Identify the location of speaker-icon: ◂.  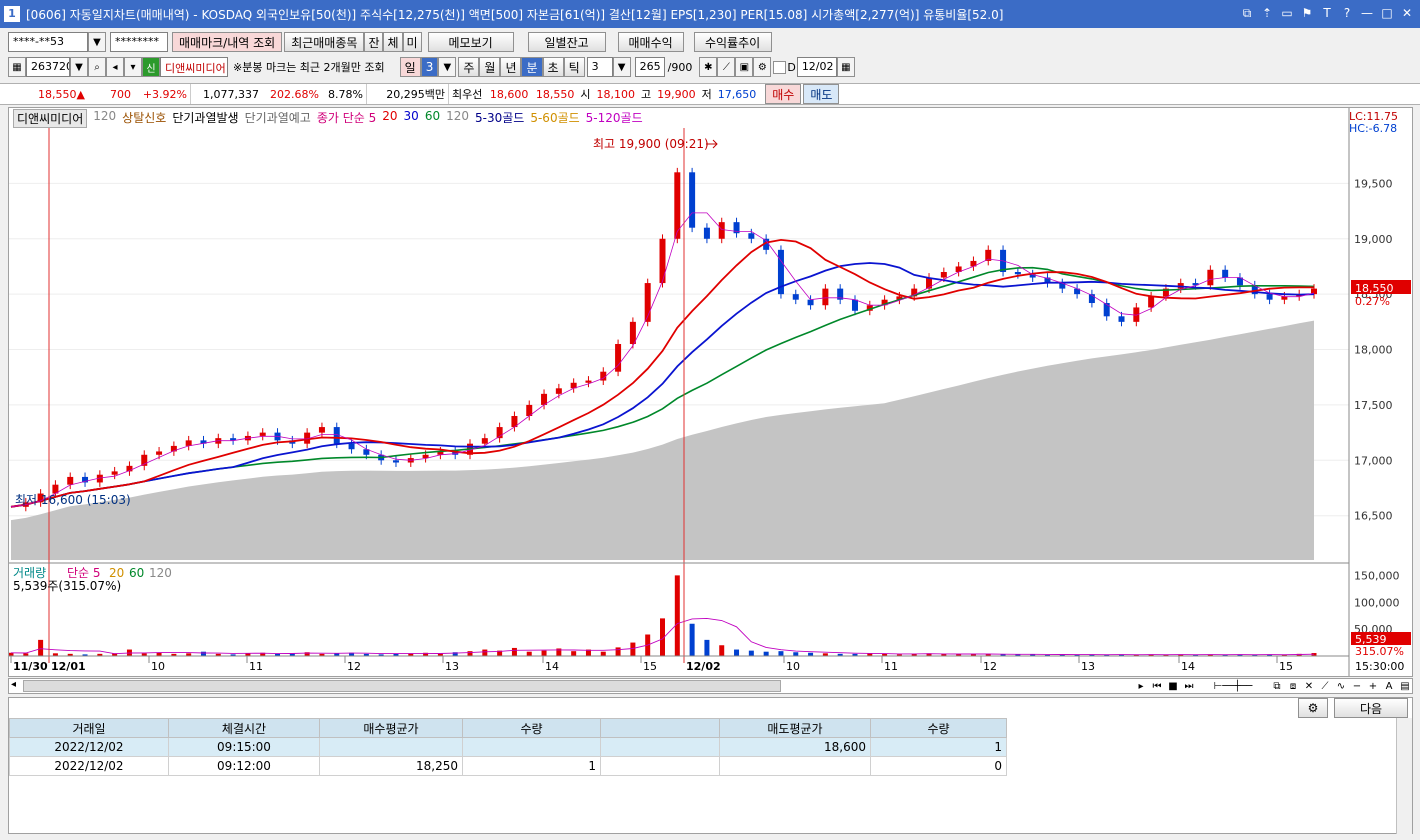
(115, 67).